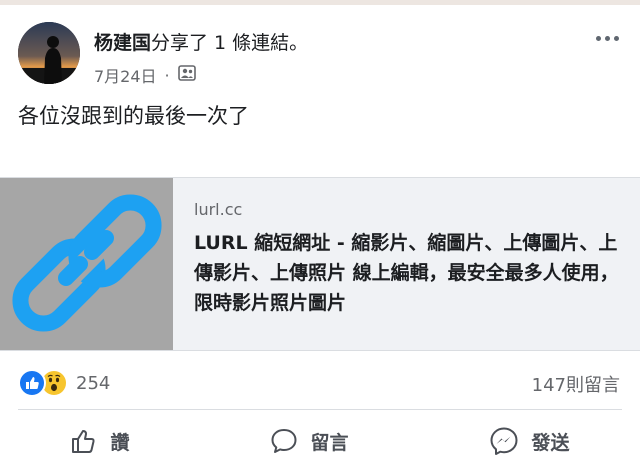  Describe the element at coordinates (93, 383) in the screenshot. I see `reaction-count: 254` at that location.